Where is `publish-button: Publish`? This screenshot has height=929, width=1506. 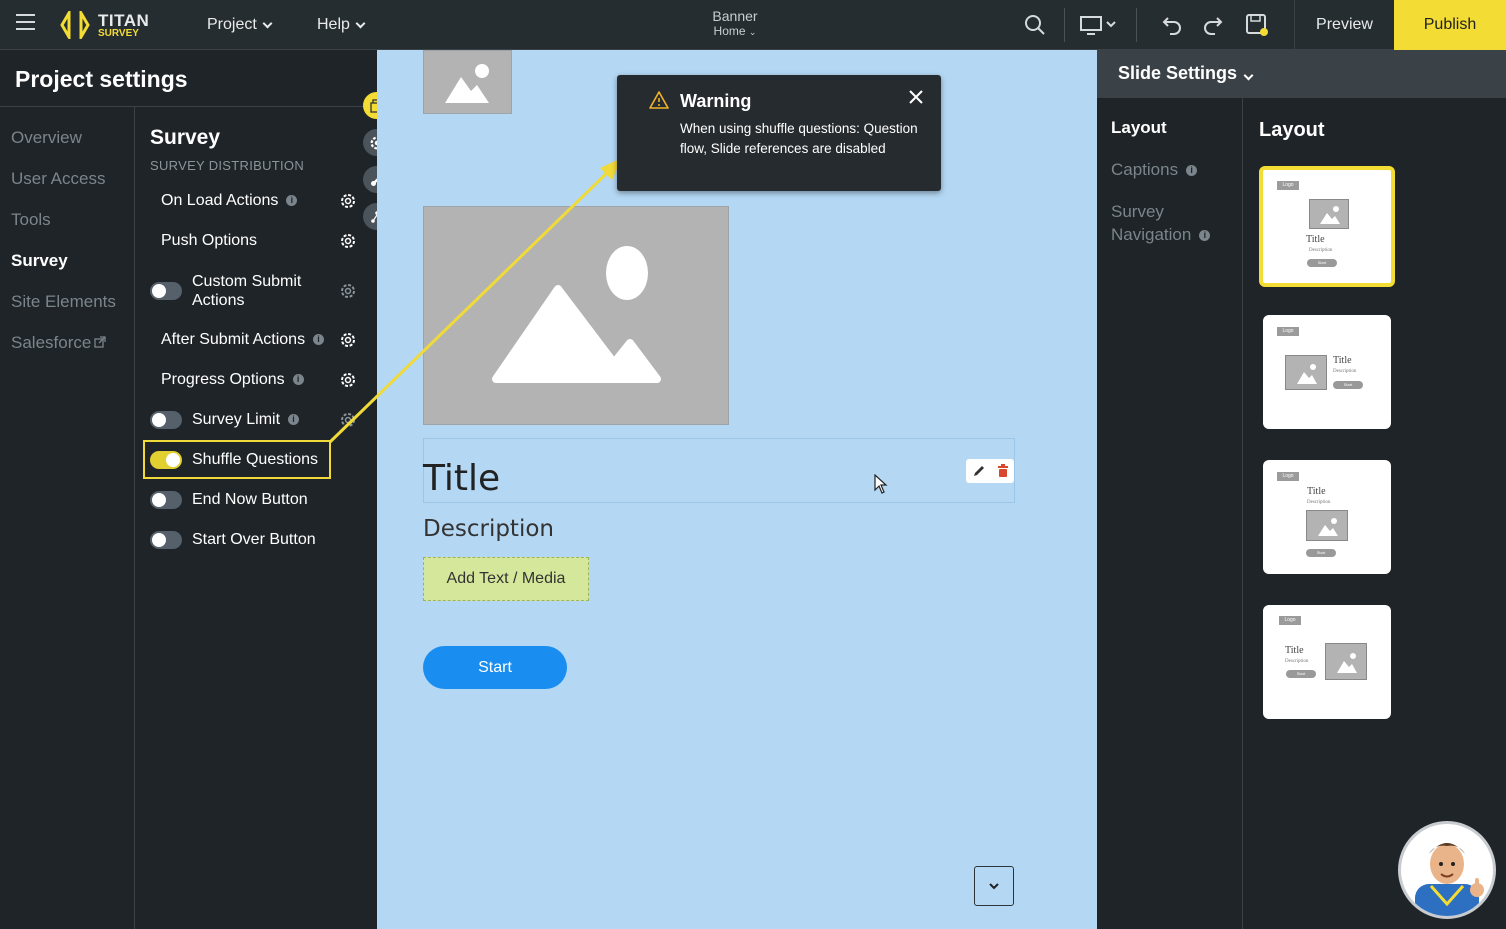 publish-button: Publish is located at coordinates (1450, 25).